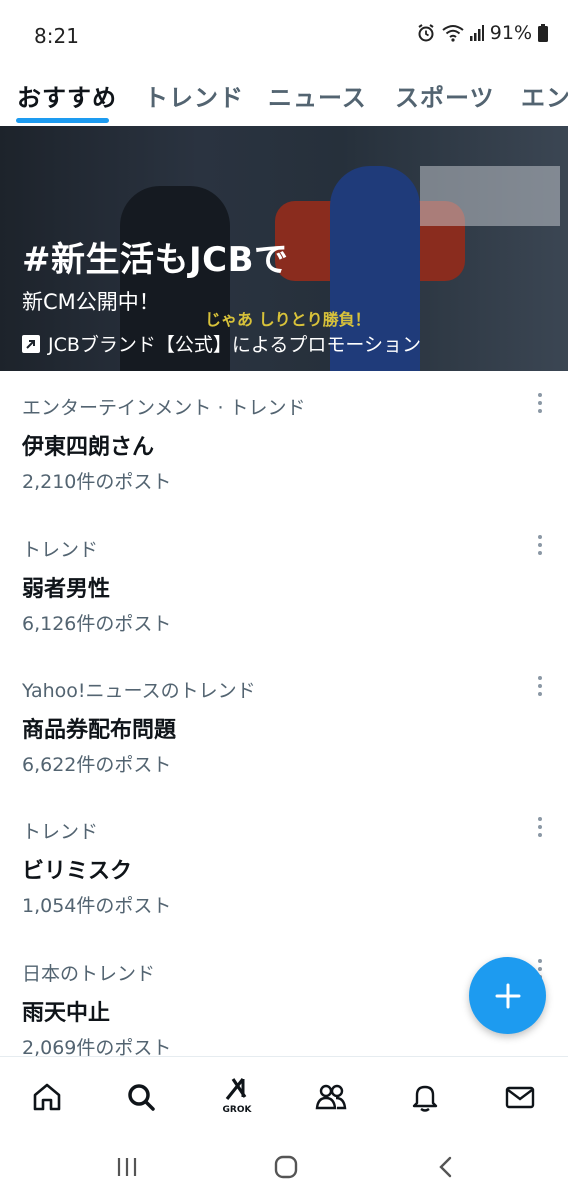  I want to click on status-icons: 91%, so click(482, 33).